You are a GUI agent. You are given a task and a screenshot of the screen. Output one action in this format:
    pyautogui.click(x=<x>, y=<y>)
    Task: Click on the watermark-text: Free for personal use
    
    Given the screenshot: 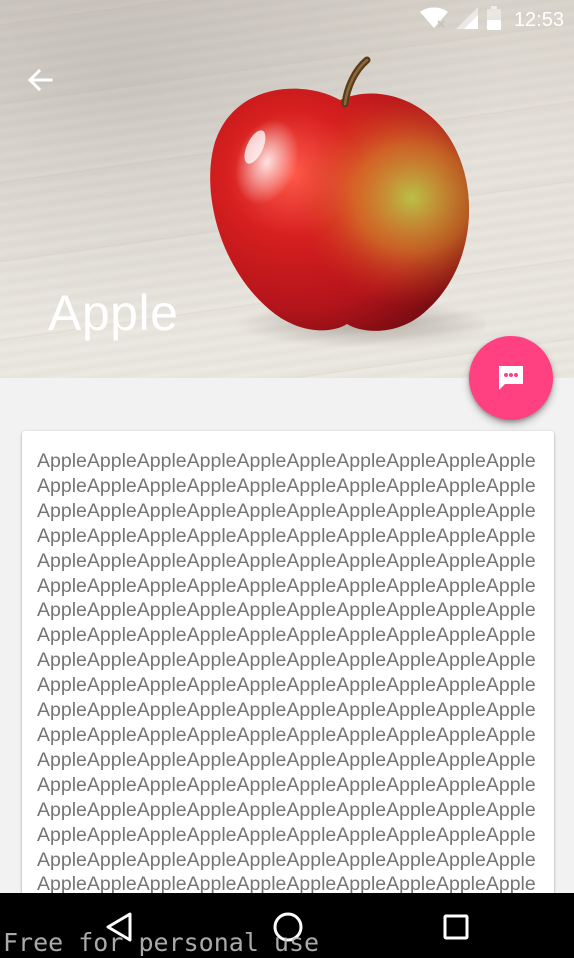 What is the action you would take?
    pyautogui.click(x=161, y=942)
    